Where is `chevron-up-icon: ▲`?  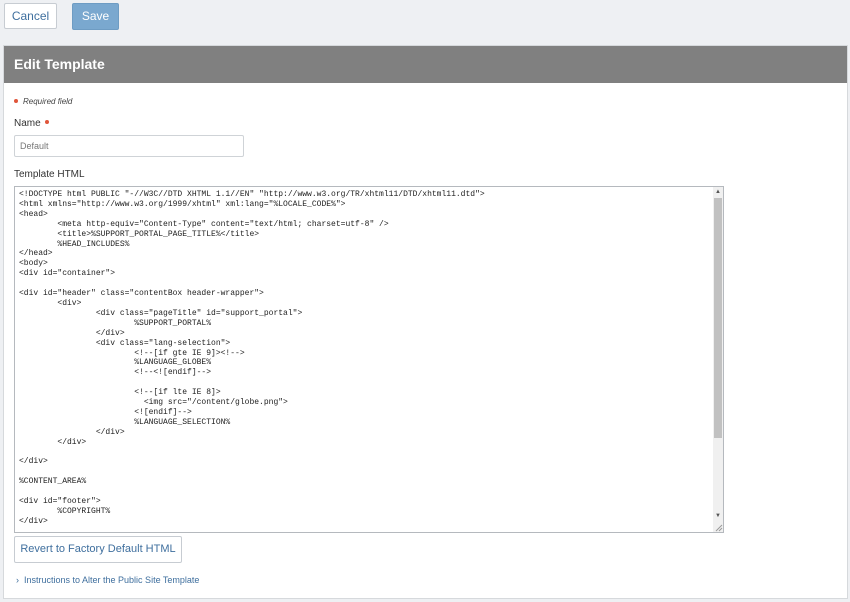
chevron-up-icon: ▲ is located at coordinates (718, 192).